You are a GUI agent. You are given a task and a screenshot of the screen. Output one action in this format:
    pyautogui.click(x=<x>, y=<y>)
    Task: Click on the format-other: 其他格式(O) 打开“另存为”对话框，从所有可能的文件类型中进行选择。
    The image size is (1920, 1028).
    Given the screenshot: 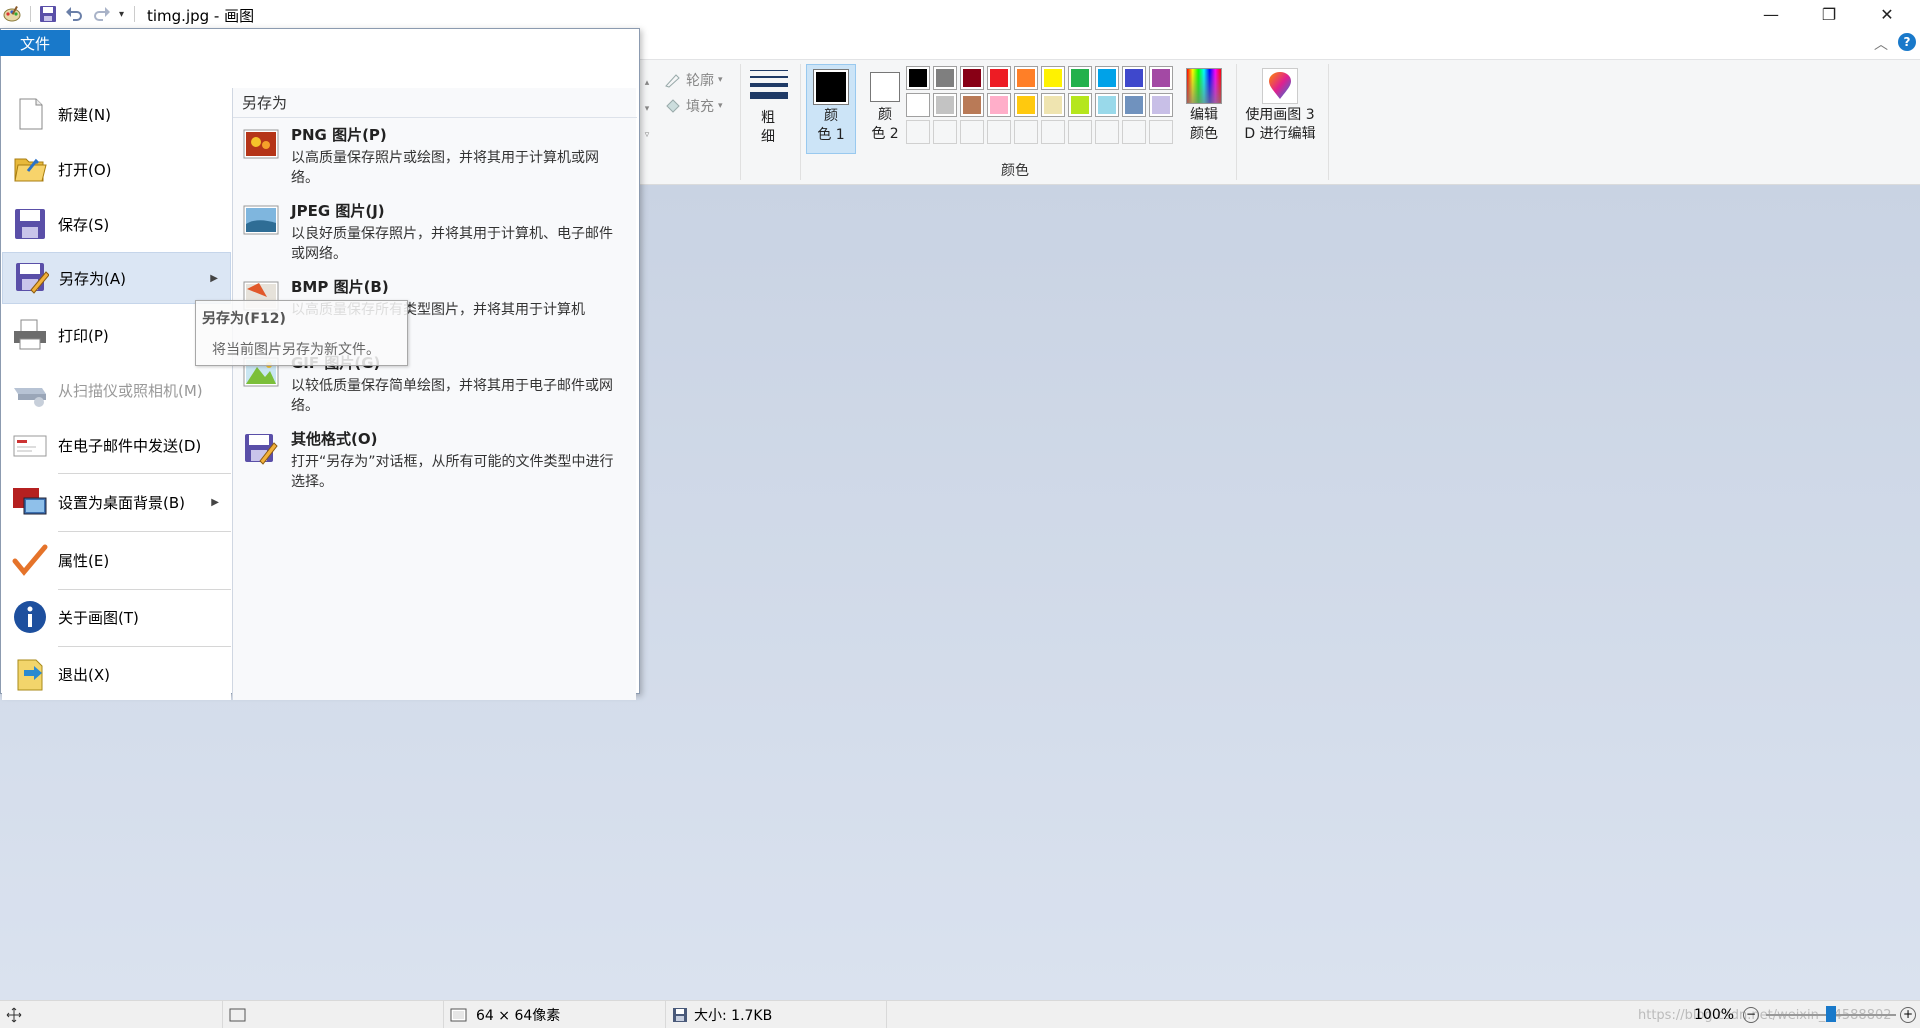 What is the action you would take?
    pyautogui.click(x=435, y=462)
    